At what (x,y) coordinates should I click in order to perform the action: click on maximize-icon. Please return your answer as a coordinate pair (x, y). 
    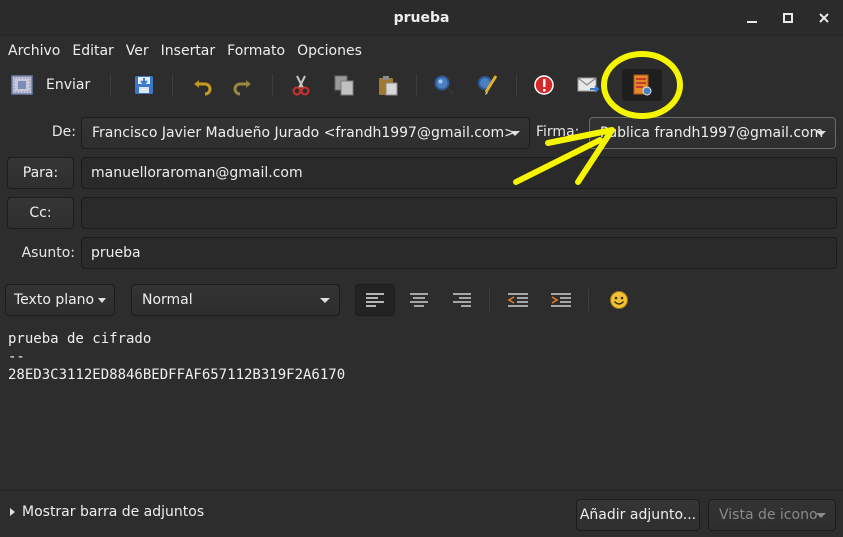
    Looking at the image, I should click on (788, 18).